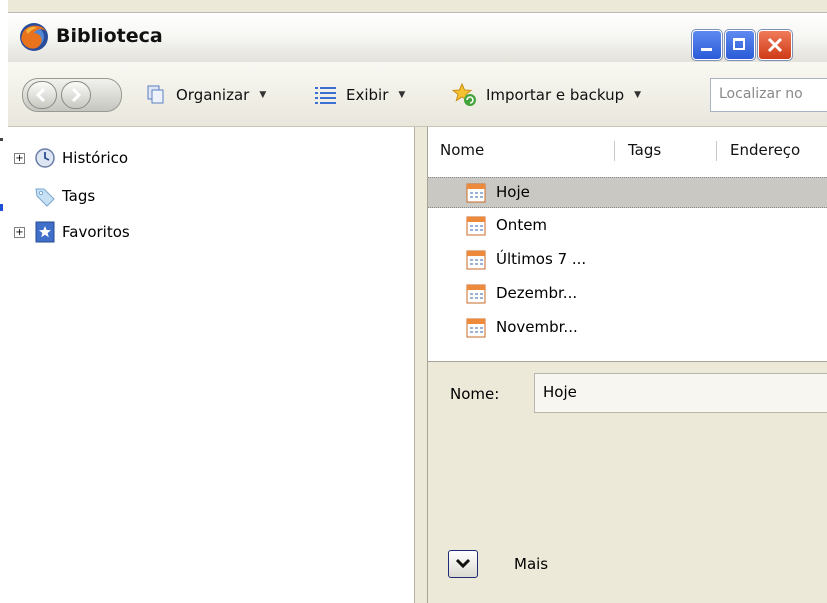 The height and width of the screenshot is (603, 827). I want to click on navigation-buttons, so click(72, 95).